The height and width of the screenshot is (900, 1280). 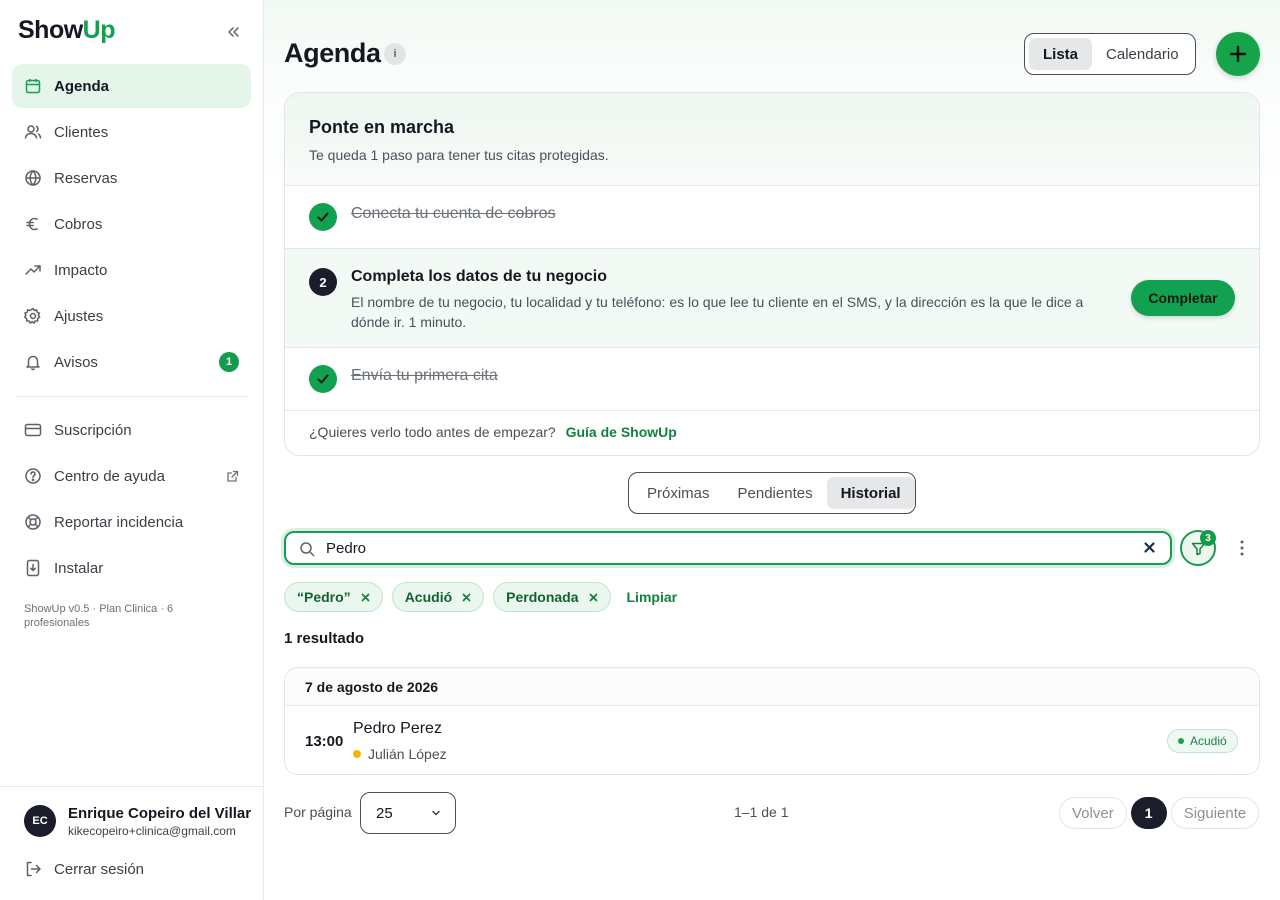 What do you see at coordinates (131, 476) in the screenshot?
I see `sidebar-item-centro-ayuda: Centro de ayuda` at bounding box center [131, 476].